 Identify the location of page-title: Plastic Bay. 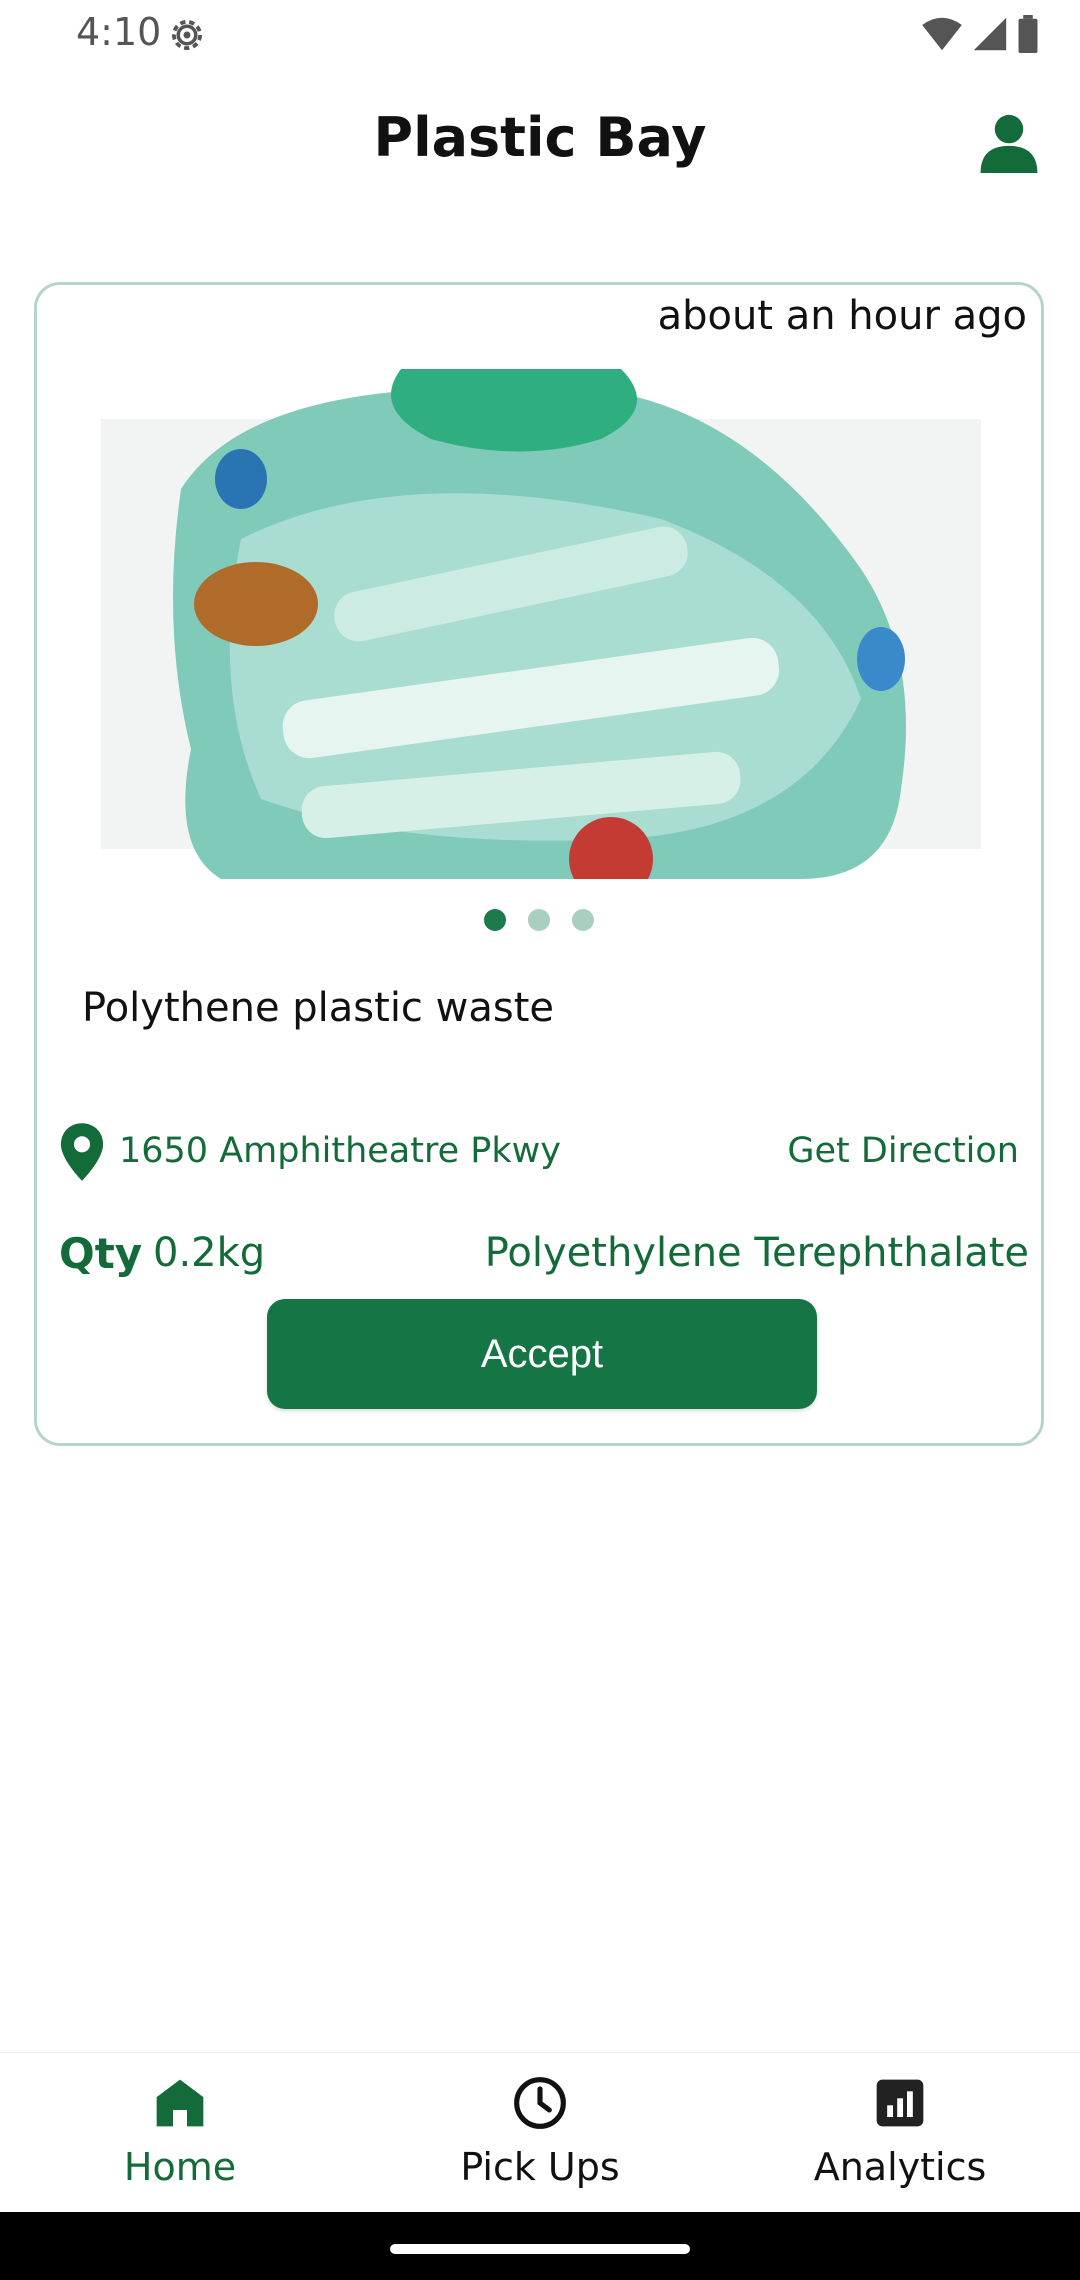
(540, 137).